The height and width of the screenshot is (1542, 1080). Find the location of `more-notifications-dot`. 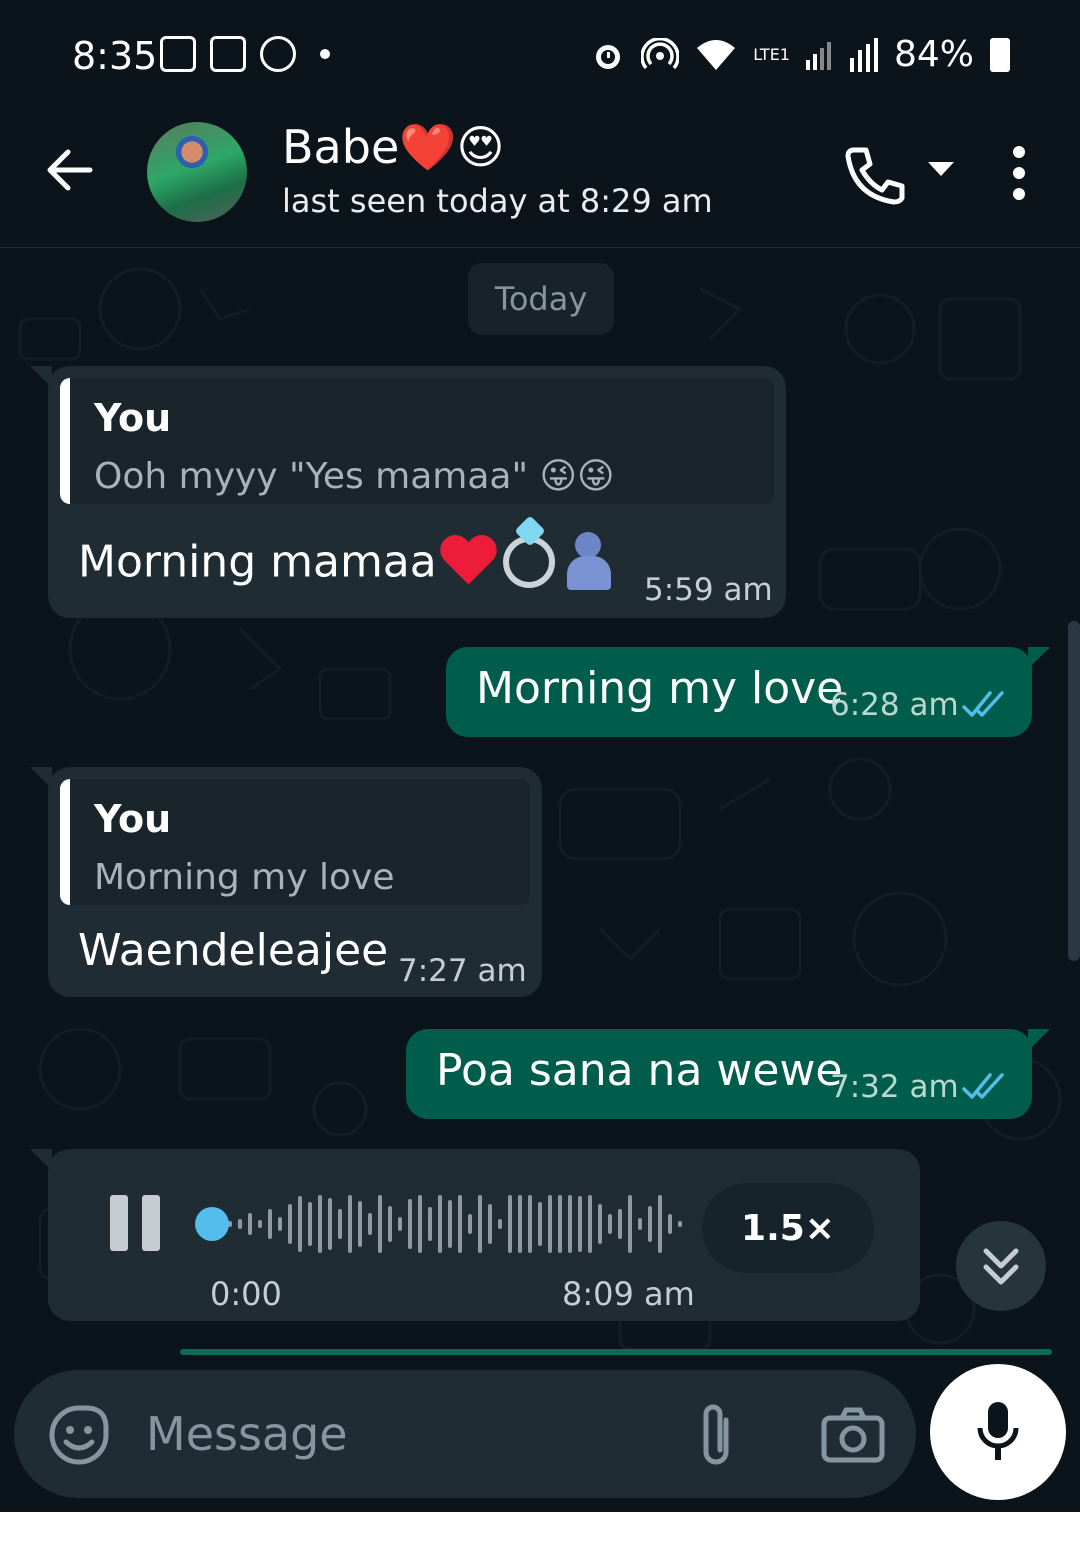

more-notifications-dot is located at coordinates (325, 54).